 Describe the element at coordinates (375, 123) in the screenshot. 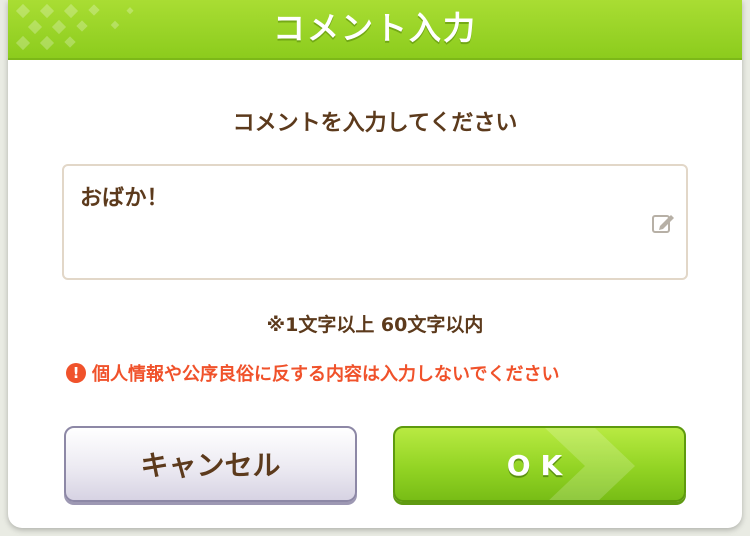

I see `comment-prompt: コメントを入力してください` at that location.